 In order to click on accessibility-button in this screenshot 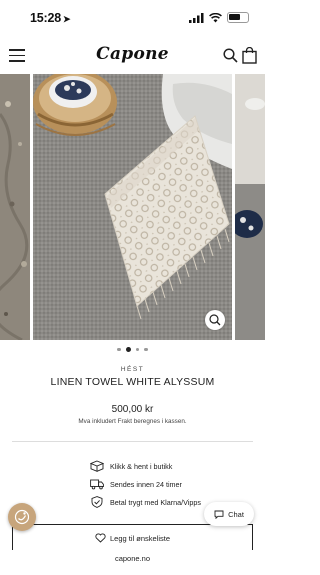, I will do `click(22, 517)`.